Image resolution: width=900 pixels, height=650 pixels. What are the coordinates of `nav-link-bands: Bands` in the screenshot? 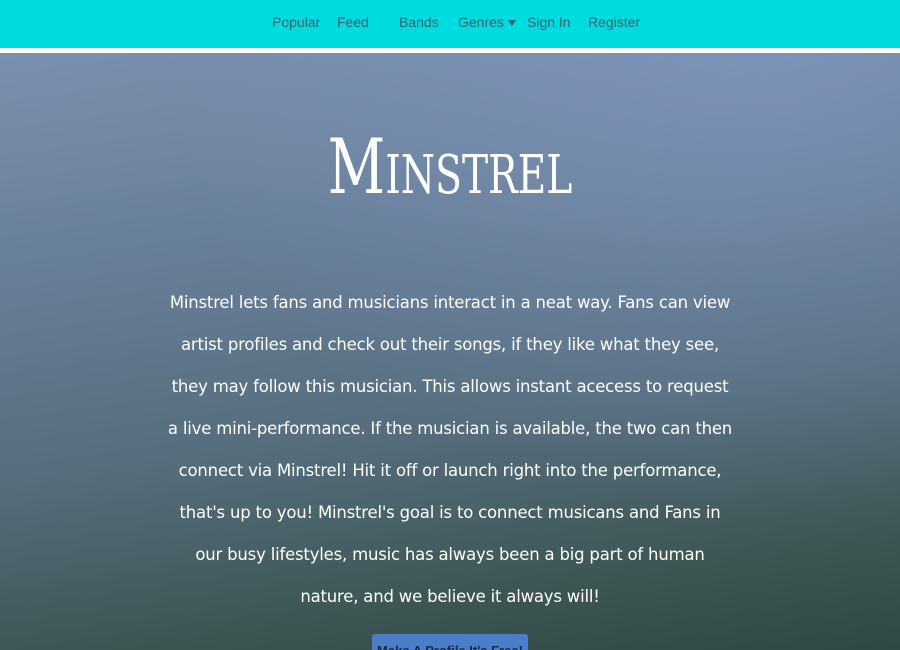 It's located at (419, 22).